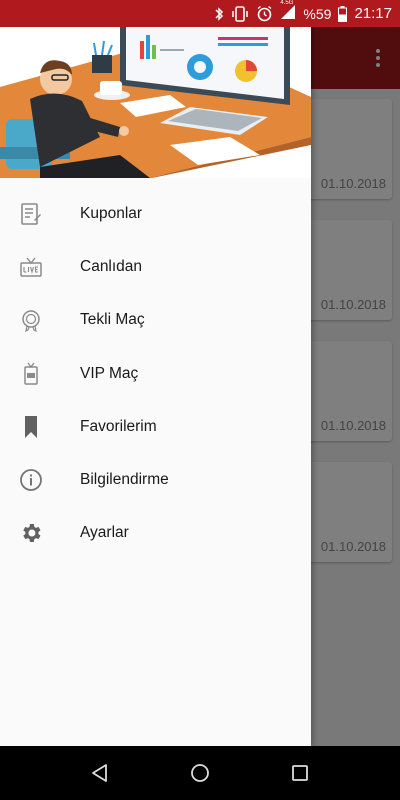 The image size is (400, 800). Describe the element at coordinates (219, 13) in the screenshot. I see `bluetooth-icon` at that location.